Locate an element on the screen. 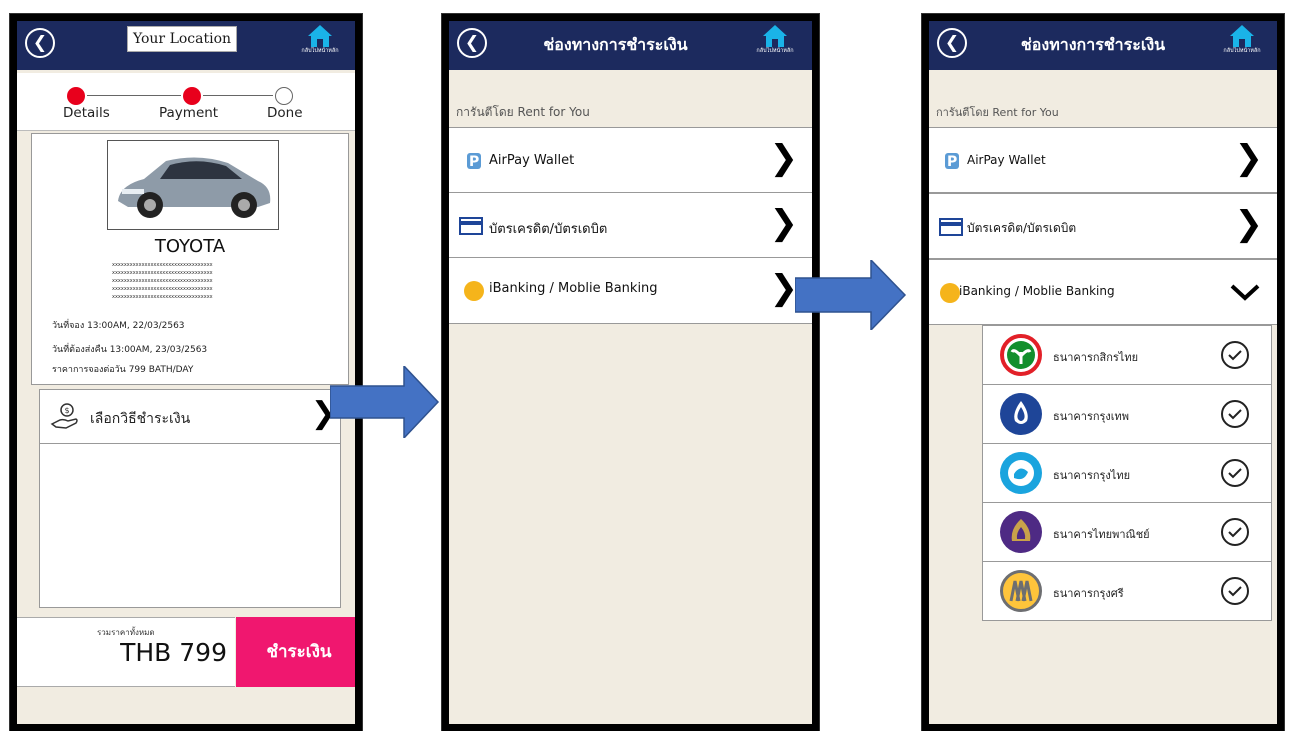 The image size is (1291, 731). back-button: ❮ is located at coordinates (40, 43).